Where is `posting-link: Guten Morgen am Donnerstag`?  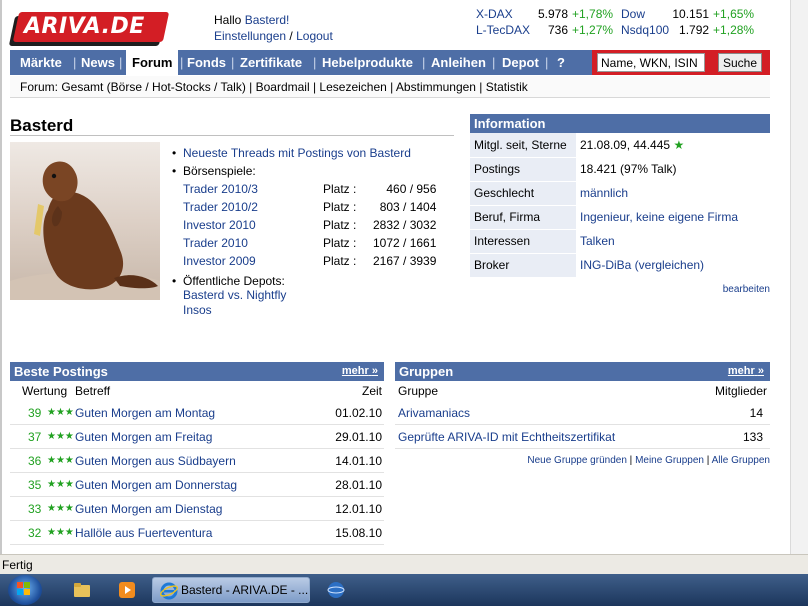 posting-link: Guten Morgen am Donnerstag is located at coordinates (156, 485).